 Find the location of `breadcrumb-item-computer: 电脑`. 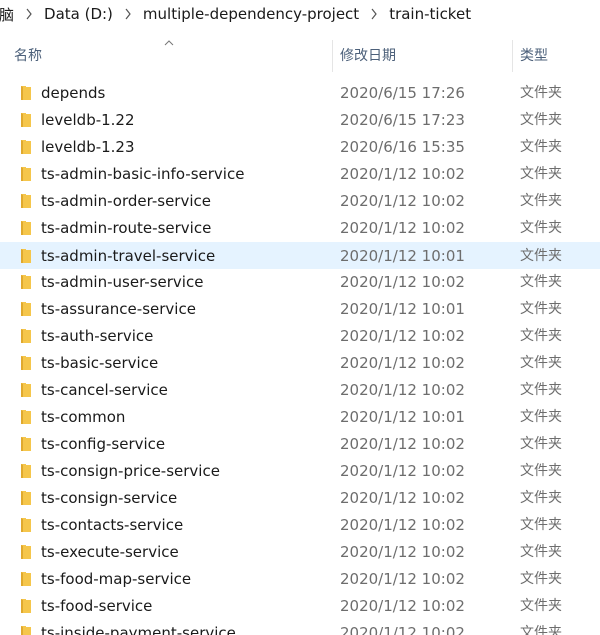

breadcrumb-item-computer: 电脑 is located at coordinates (8, 14).